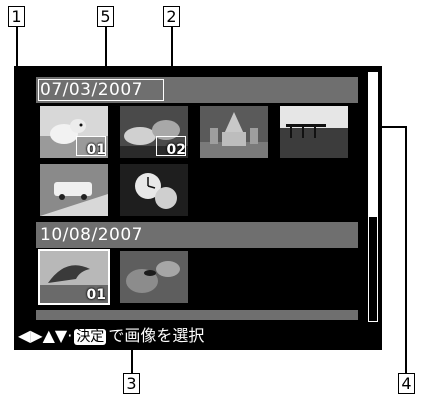 The image size is (426, 398). I want to click on callout-5: 5, so click(105, 16).